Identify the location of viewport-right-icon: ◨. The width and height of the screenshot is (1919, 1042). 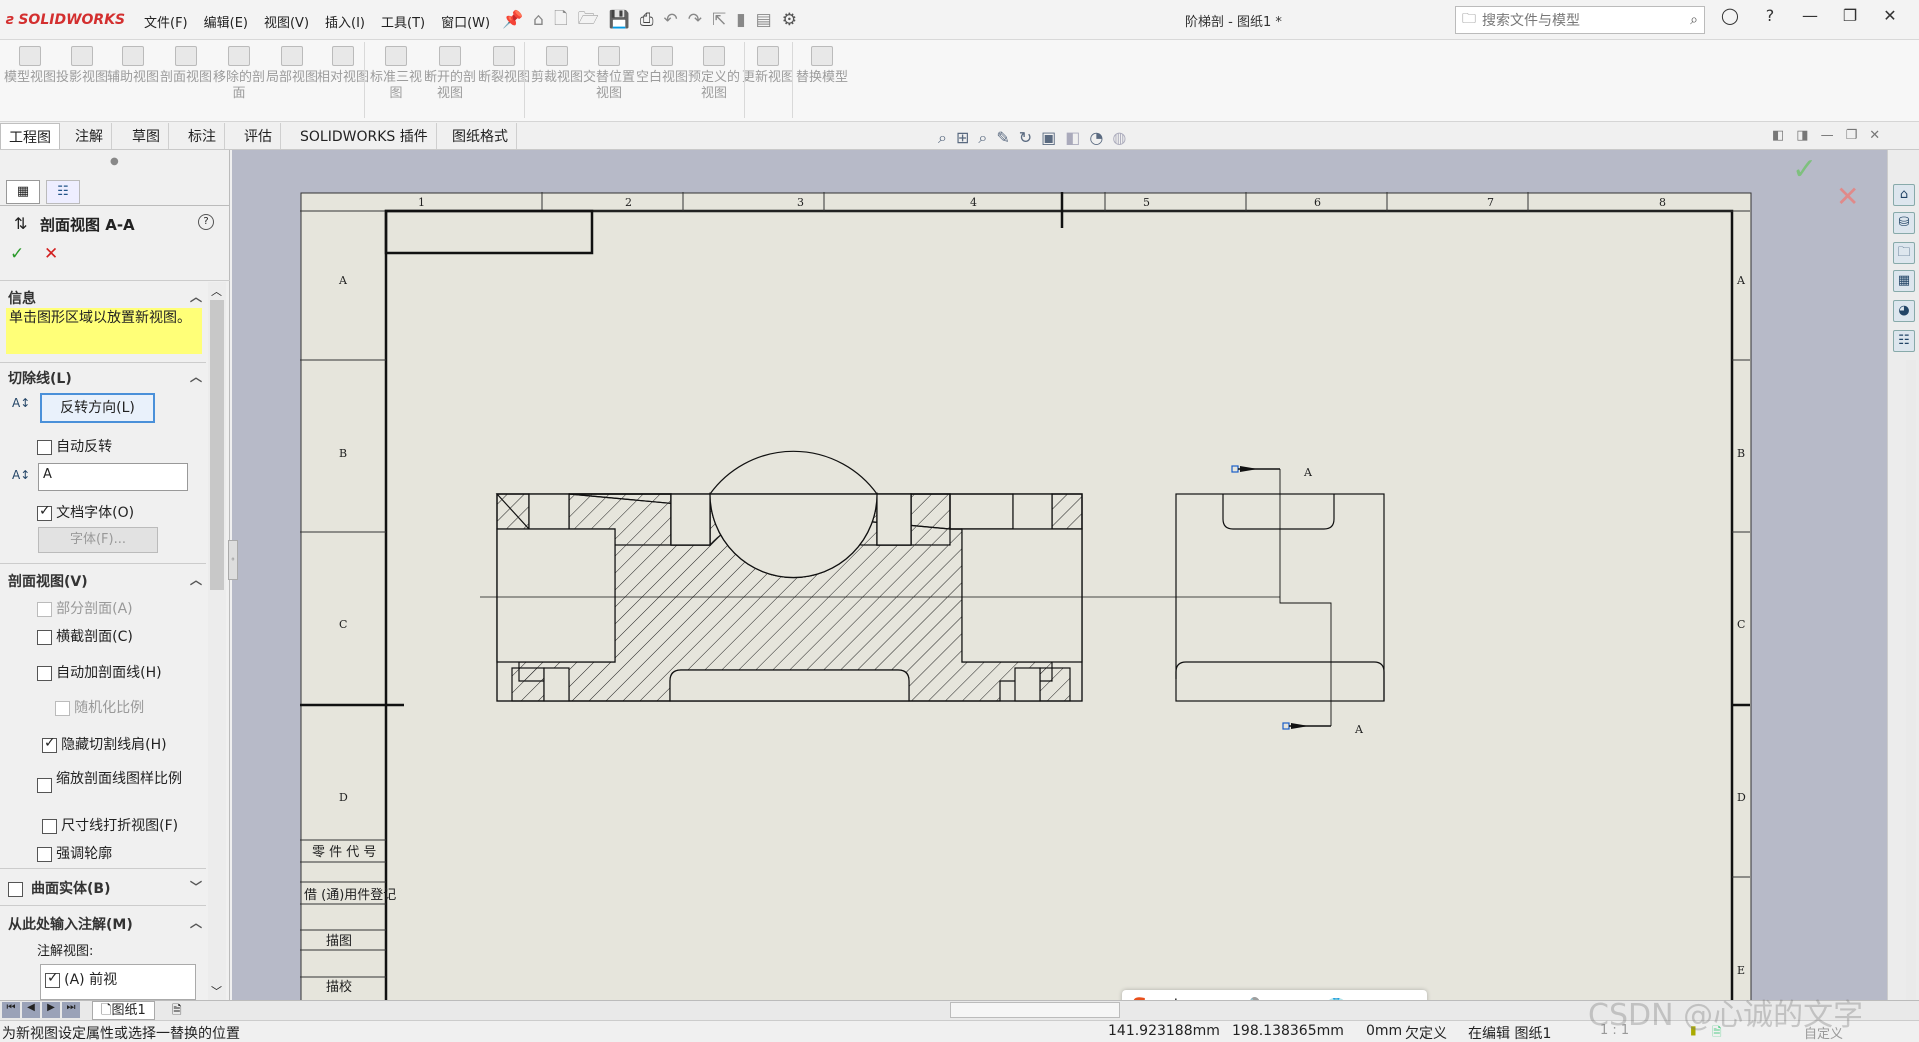
(1802, 135).